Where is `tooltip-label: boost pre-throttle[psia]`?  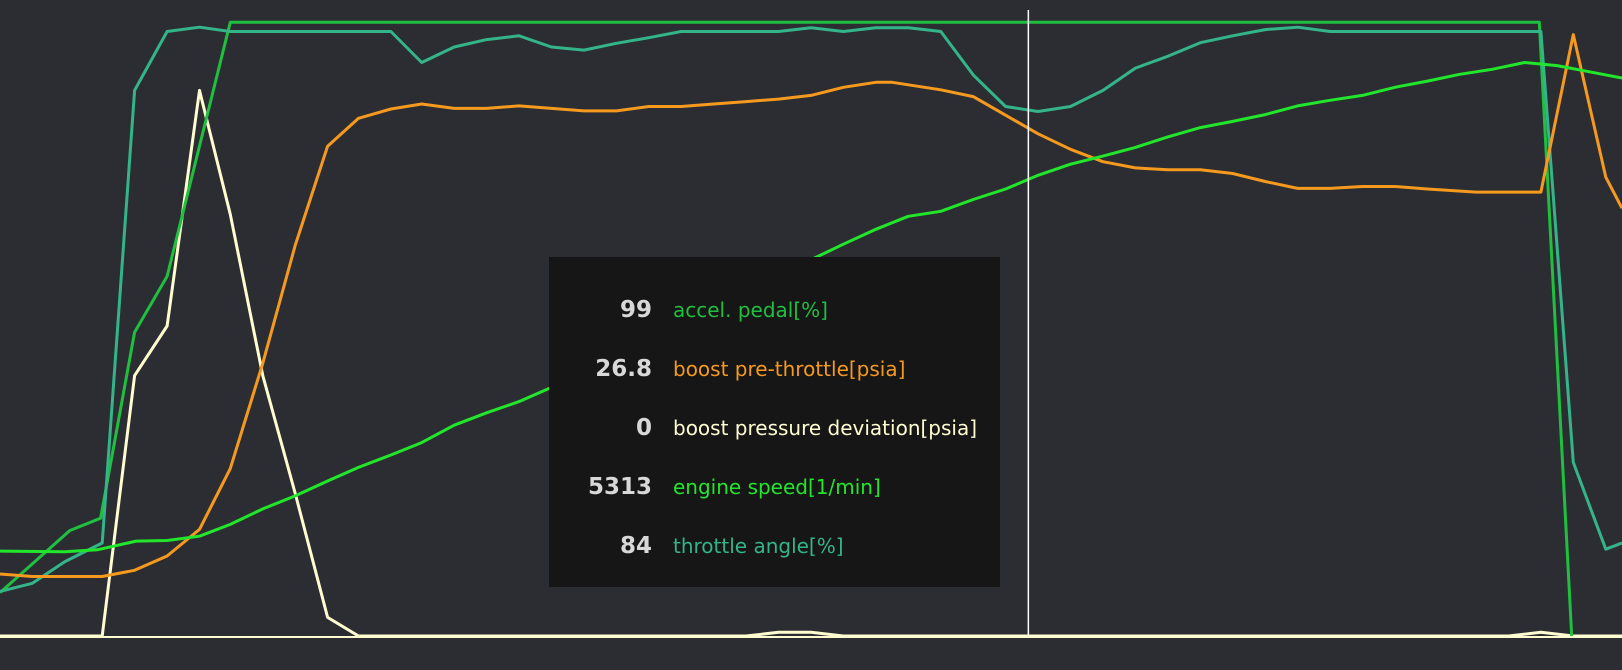 tooltip-label: boost pre-throttle[psia] is located at coordinates (789, 368).